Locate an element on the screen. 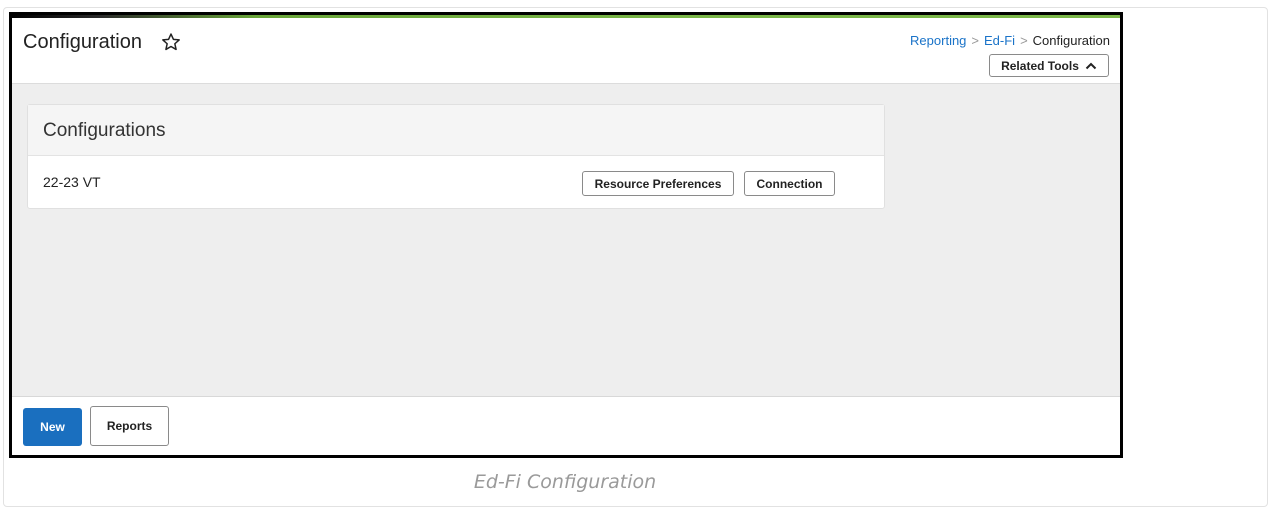  figure-caption: Ed-Fi Configuration is located at coordinates (565, 482).